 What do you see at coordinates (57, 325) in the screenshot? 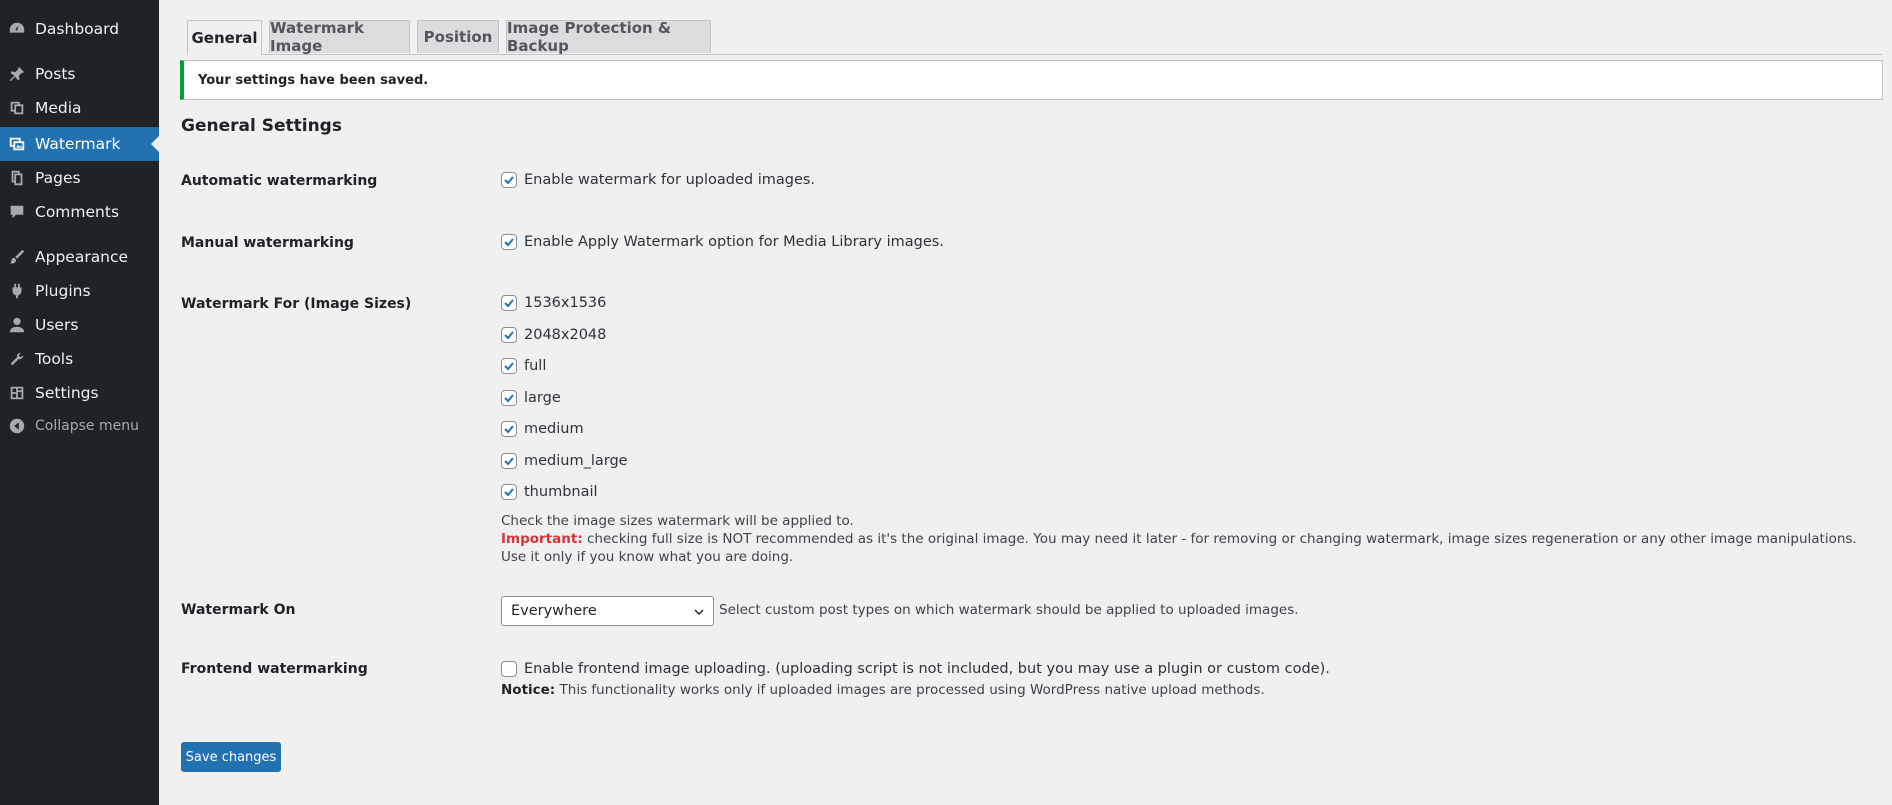
I see `sidebar-item-label: Users` at bounding box center [57, 325].